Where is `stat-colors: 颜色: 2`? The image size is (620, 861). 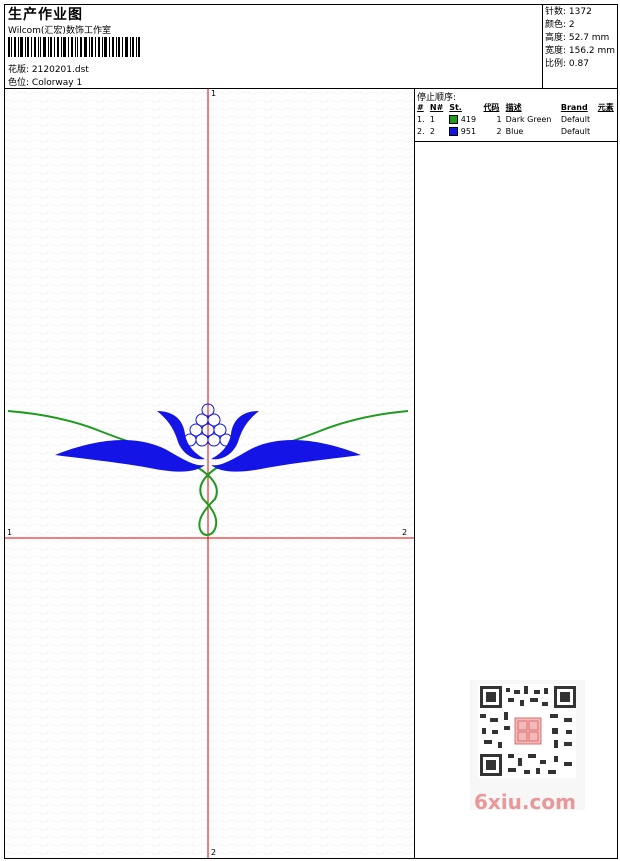
stat-colors: 颜色: 2 is located at coordinates (560, 25).